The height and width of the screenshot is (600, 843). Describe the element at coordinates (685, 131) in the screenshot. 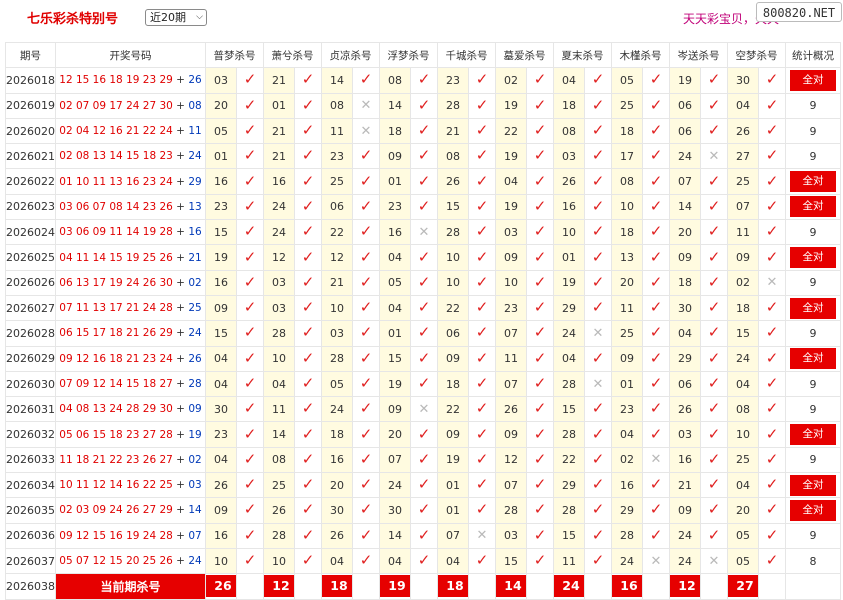

I see `kill-number: 06` at that location.